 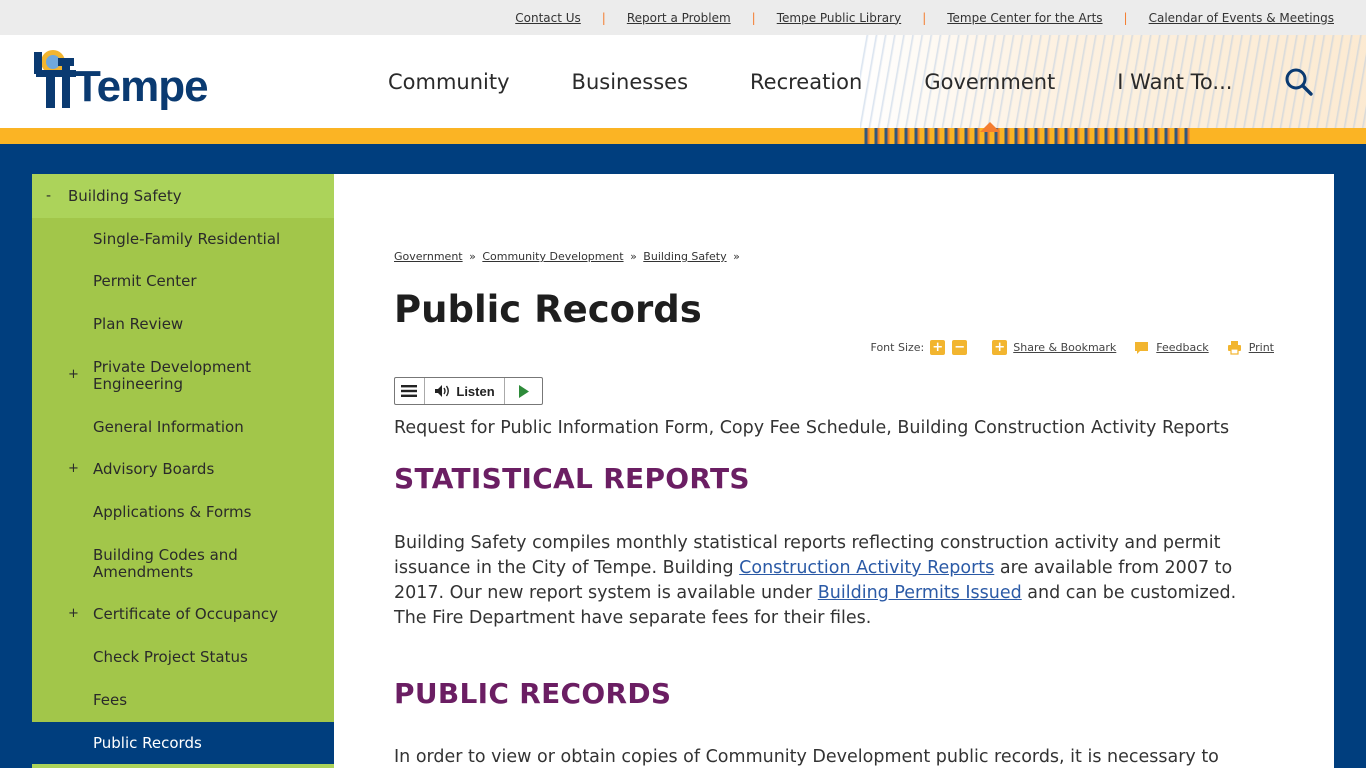 I want to click on listen-play-button, so click(x=523, y=391).